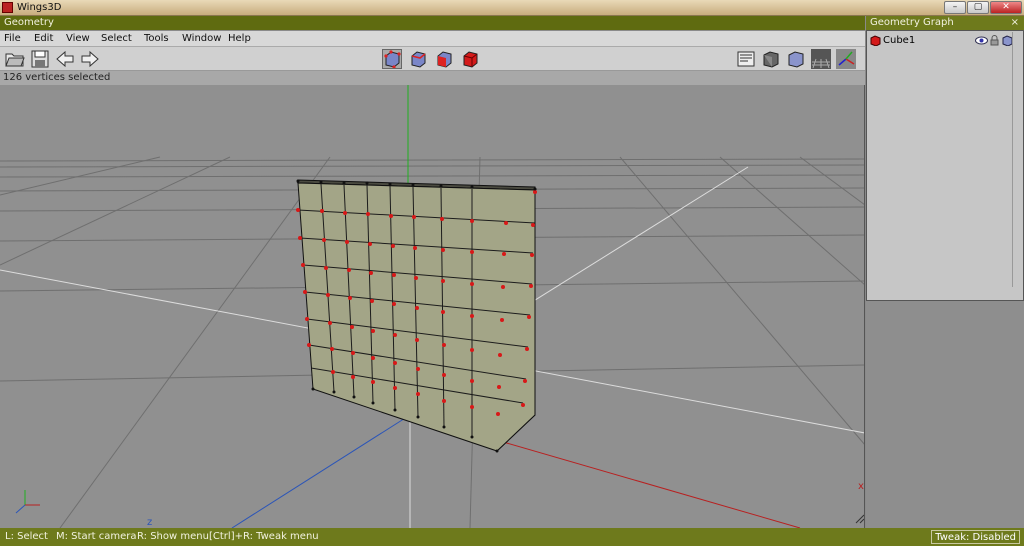 The width and height of the screenshot is (1024, 546). I want to click on flat-shade-icon, so click(796, 59).